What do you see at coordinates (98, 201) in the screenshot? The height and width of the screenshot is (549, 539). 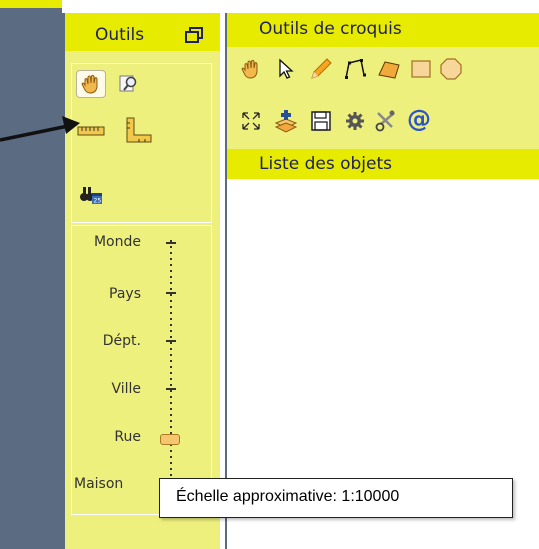 I see `svg-text: 25` at bounding box center [98, 201].